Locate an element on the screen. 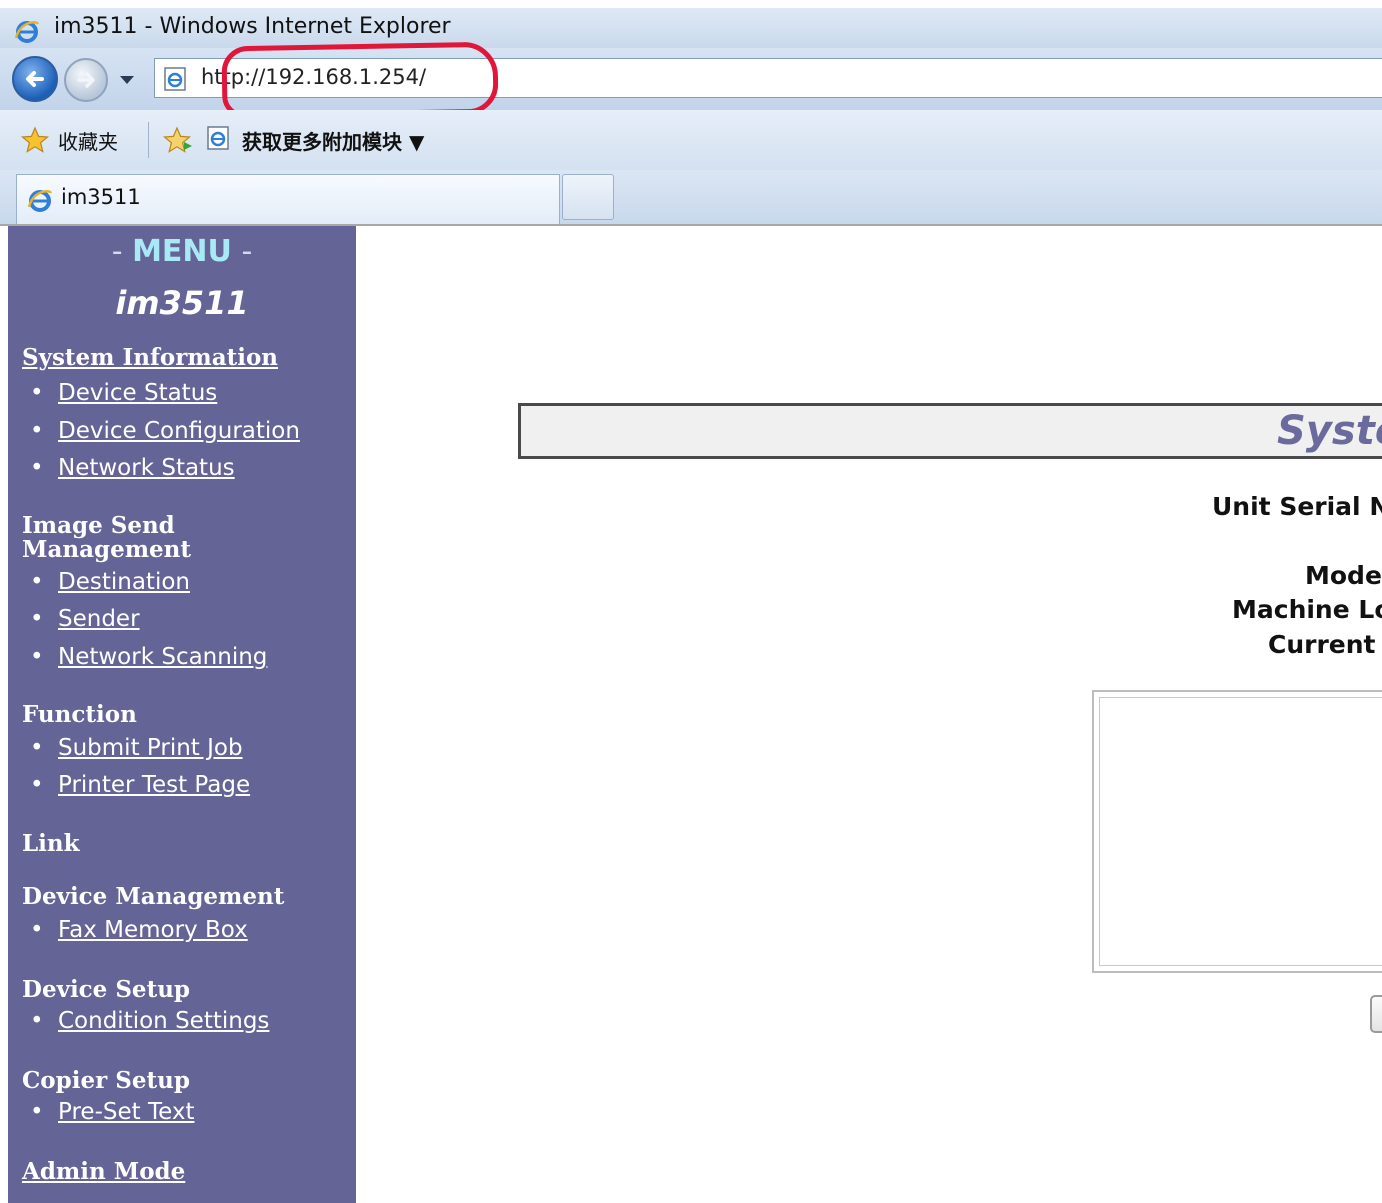 The image size is (1382, 1203). section-admin-mode: Admin Mode is located at coordinates (182, 1172).